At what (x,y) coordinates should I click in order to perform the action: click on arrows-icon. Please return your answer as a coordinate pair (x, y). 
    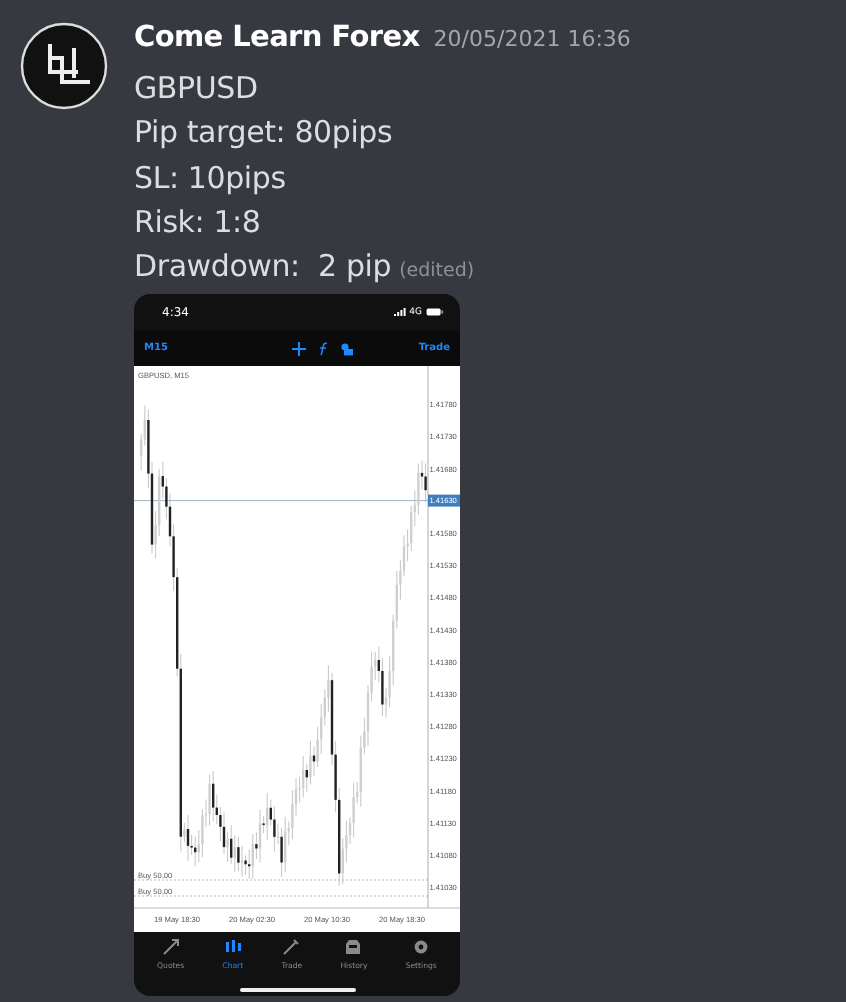
    Looking at the image, I should click on (170, 947).